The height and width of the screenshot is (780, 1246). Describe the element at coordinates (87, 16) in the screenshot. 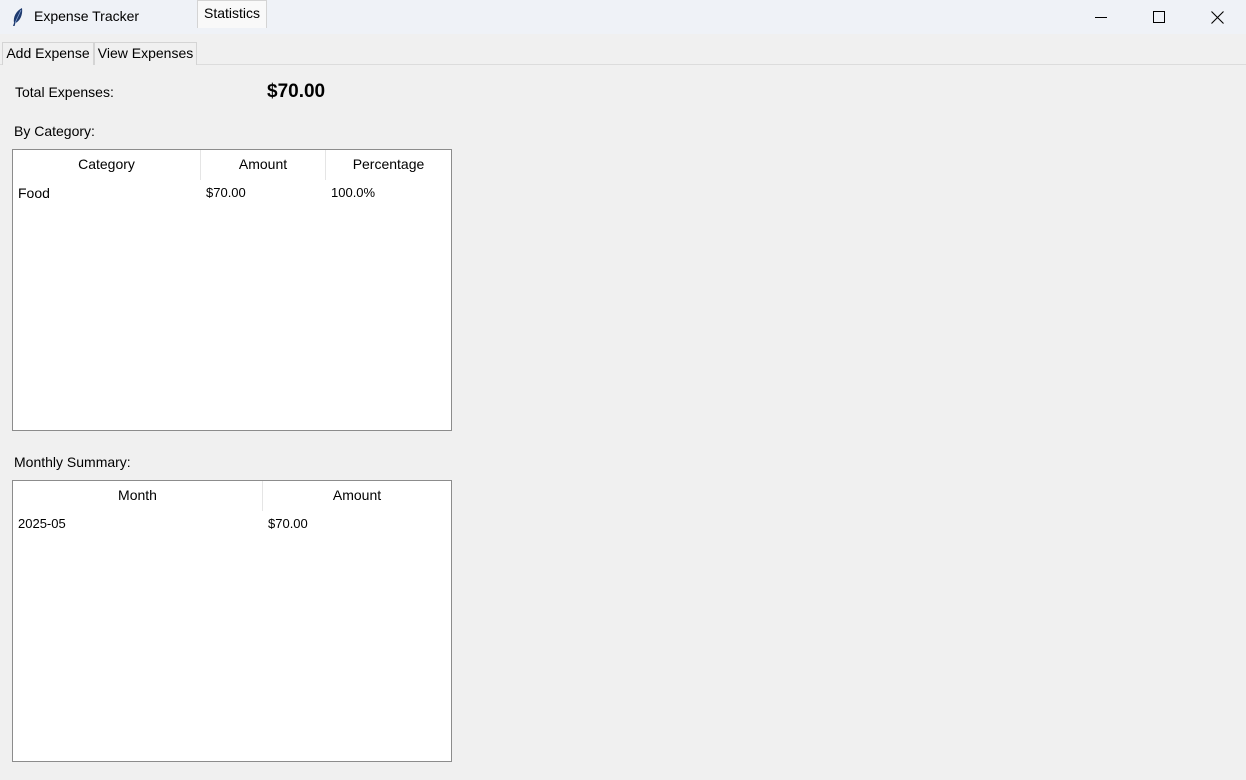

I see `window-title: Expense Tracker` at that location.